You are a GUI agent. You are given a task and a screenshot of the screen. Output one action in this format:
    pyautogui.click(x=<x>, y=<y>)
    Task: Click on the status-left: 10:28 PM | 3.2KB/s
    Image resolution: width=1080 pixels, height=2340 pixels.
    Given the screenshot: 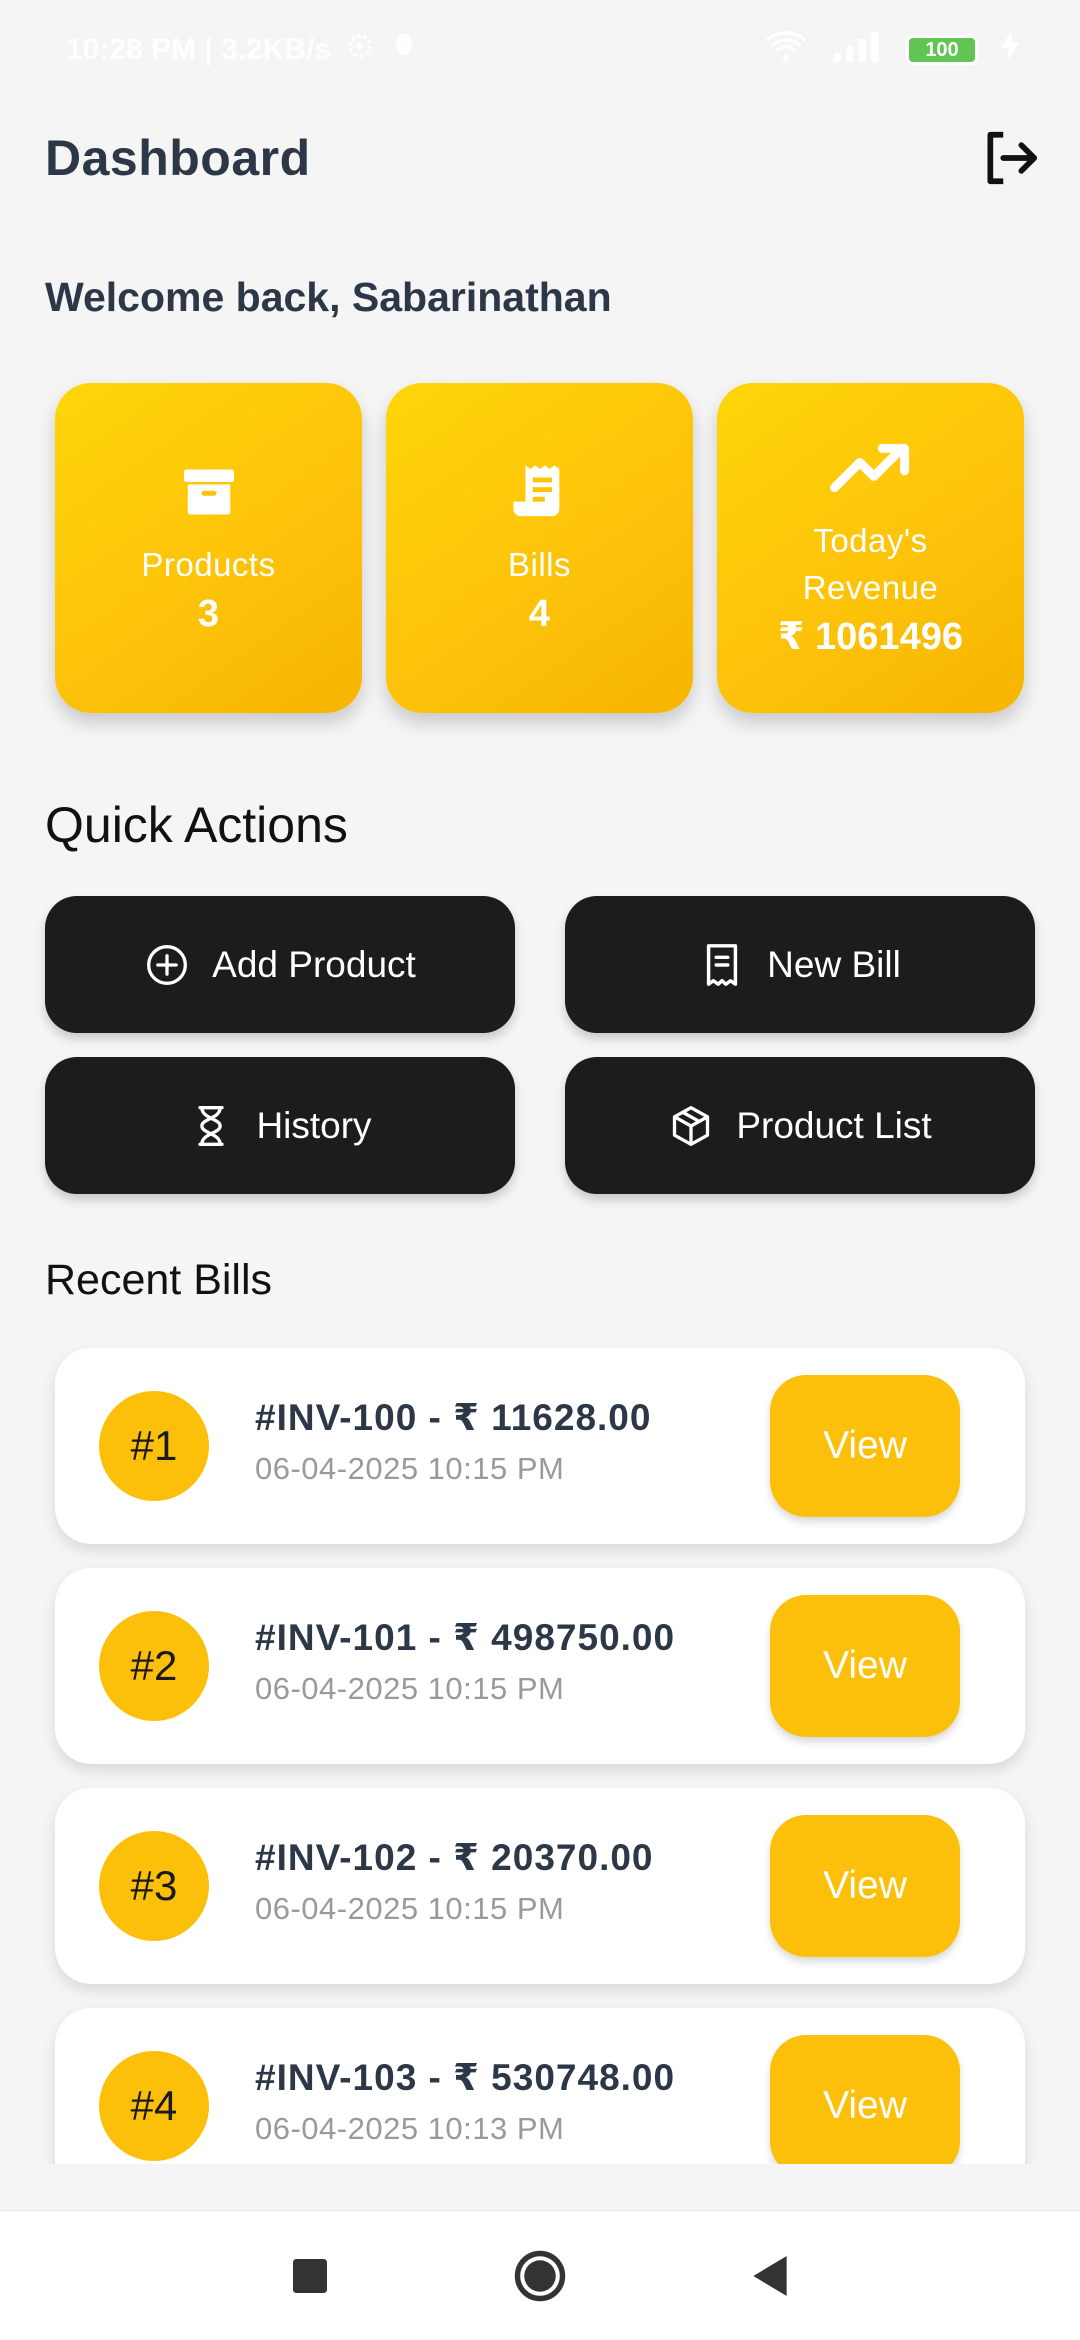 What is the action you would take?
    pyautogui.click(x=242, y=50)
    